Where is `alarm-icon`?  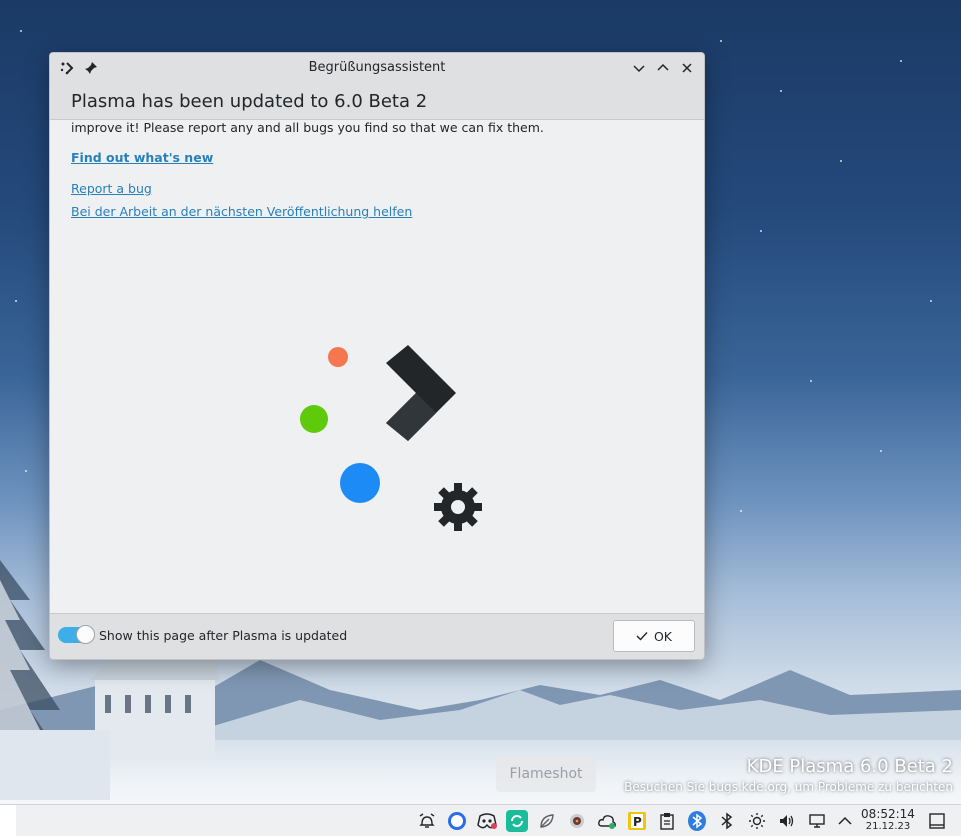
alarm-icon is located at coordinates (427, 821).